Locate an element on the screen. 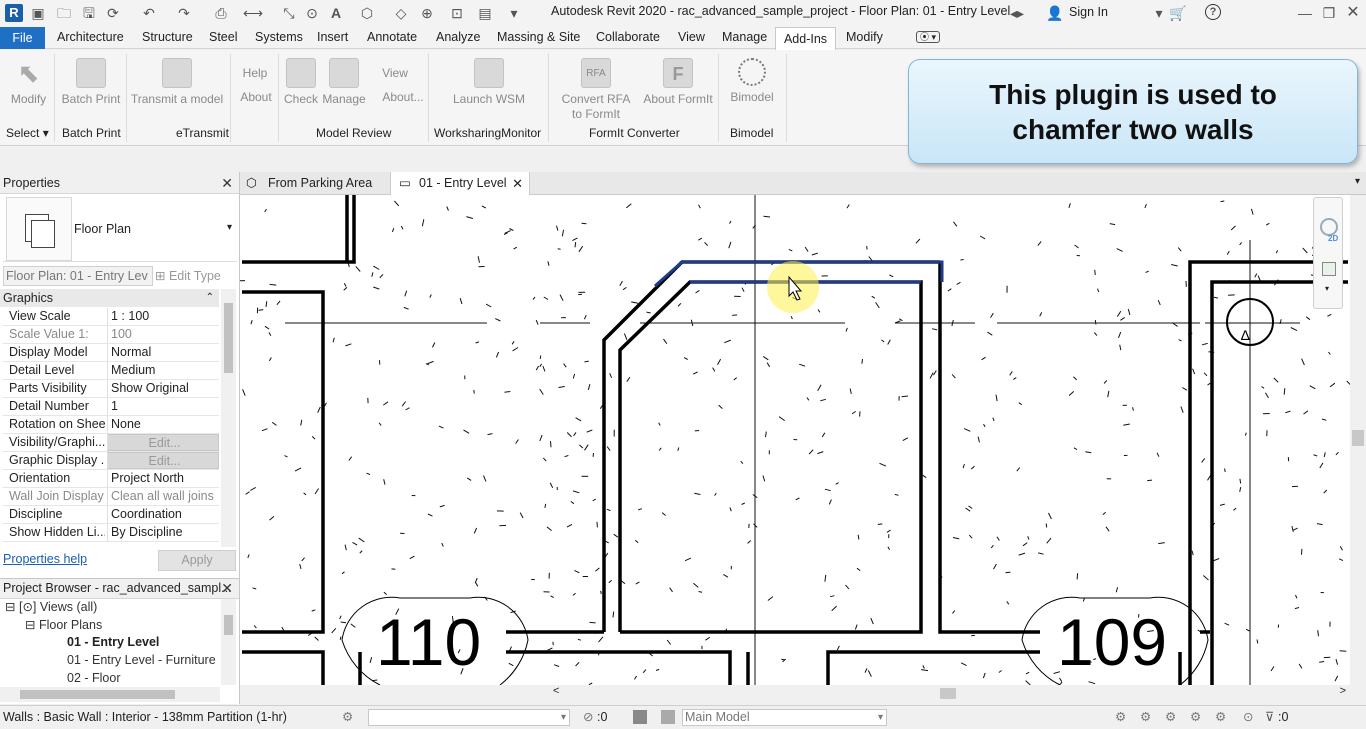  sync-icon: ⟳ is located at coordinates (113, 13).